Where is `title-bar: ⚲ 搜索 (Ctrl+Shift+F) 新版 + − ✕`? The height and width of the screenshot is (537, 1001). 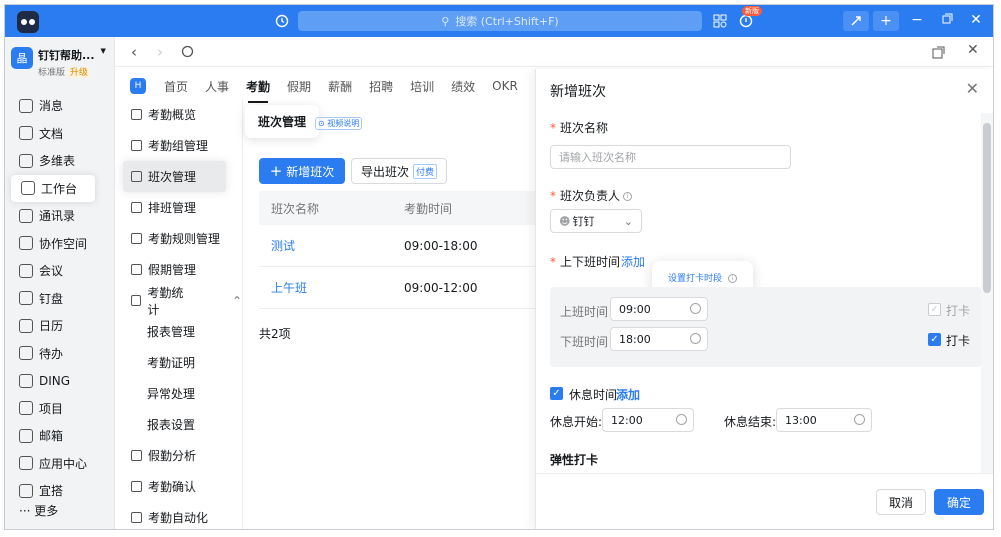
title-bar: ⚲ 搜索 (Ctrl+Shift+F) 新版 + − ✕ is located at coordinates (499, 21).